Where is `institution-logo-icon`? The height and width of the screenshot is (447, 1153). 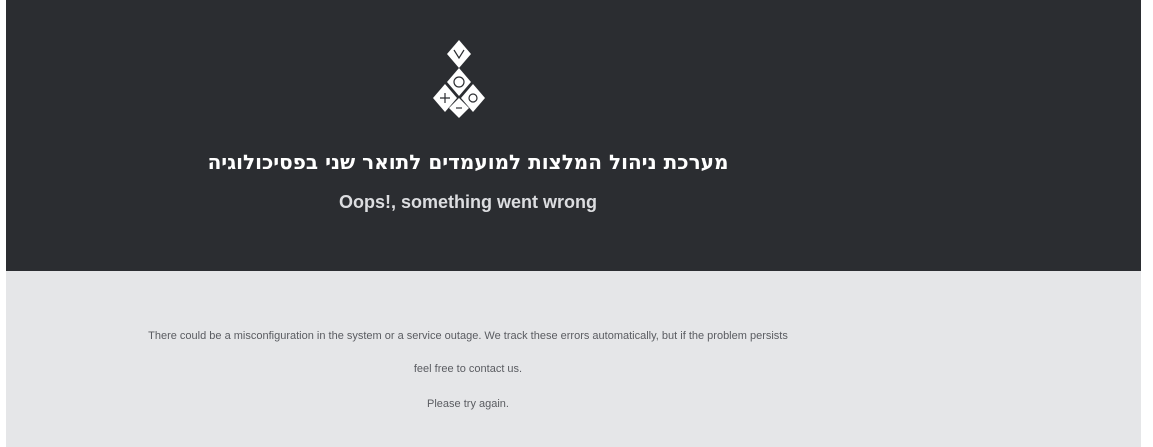 institution-logo-icon is located at coordinates (459, 79).